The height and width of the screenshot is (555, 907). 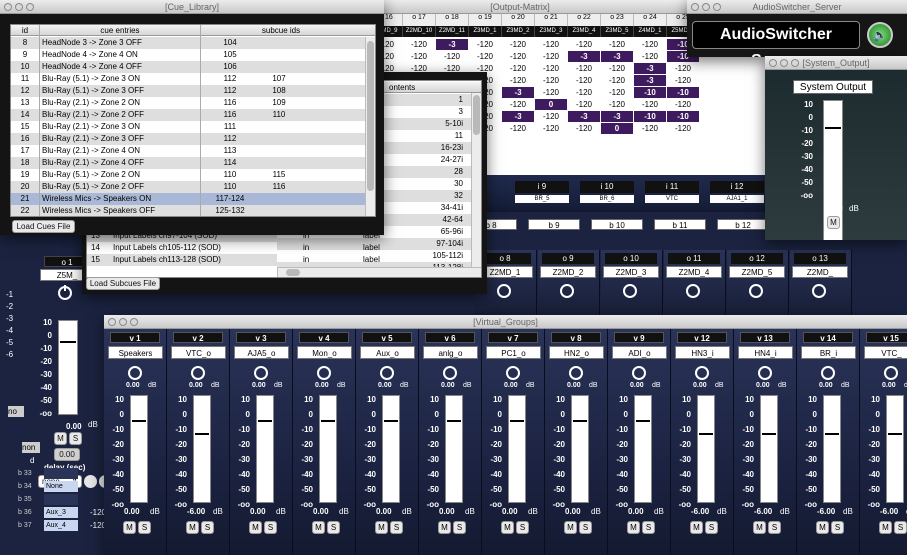 I want to click on bus-name: Aux_4, so click(x=61, y=525).